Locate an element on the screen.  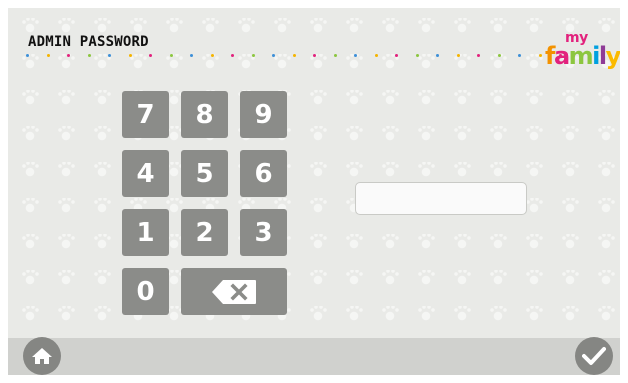
key-2: 2 is located at coordinates (204, 232).